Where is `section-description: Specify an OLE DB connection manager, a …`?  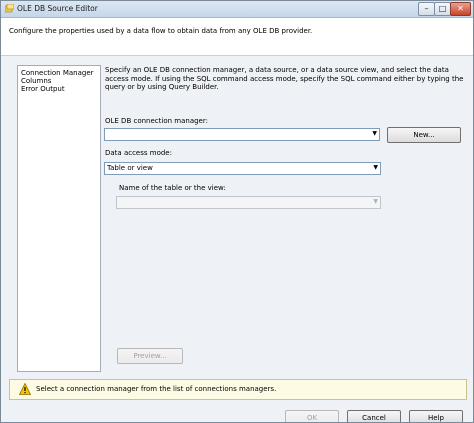 section-description: Specify an OLE DB connection manager, a … is located at coordinates (284, 78).